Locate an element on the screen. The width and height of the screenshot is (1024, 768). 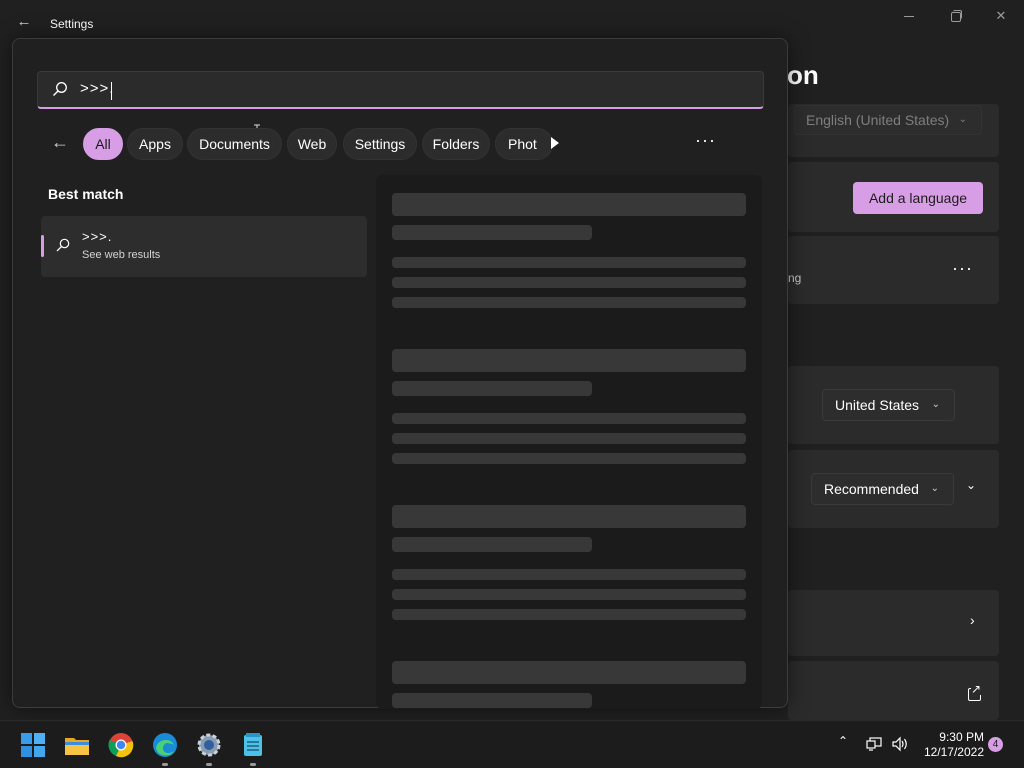
regional-format-dropdown: Recommended ⌄ is located at coordinates (882, 489).